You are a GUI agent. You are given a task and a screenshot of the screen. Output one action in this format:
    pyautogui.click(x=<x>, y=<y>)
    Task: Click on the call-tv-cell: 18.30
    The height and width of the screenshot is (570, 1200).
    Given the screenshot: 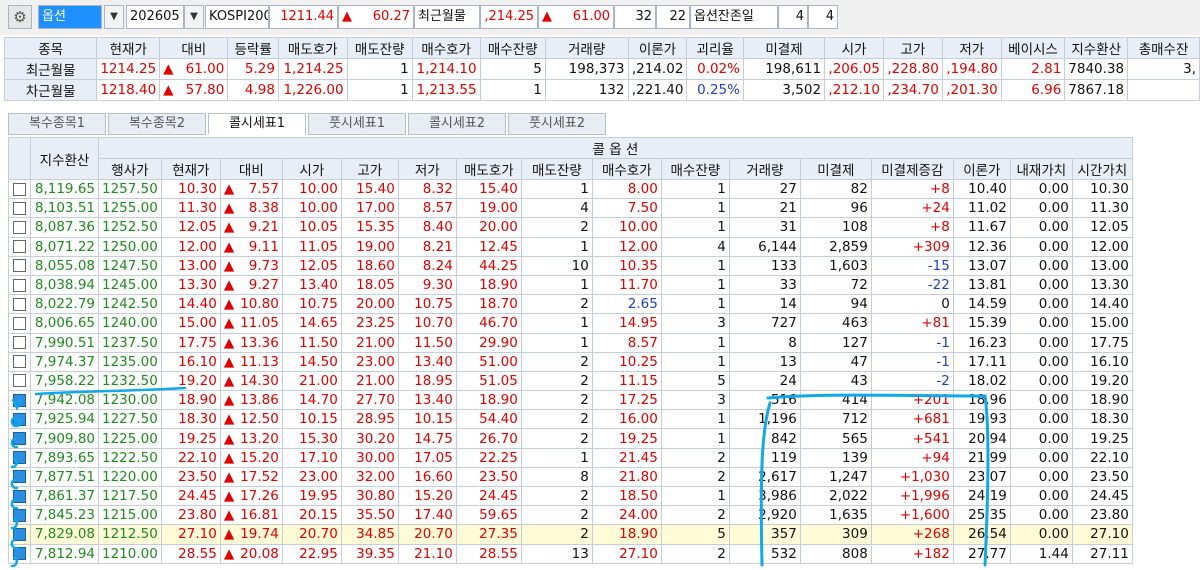 What is the action you would take?
    pyautogui.click(x=1102, y=419)
    